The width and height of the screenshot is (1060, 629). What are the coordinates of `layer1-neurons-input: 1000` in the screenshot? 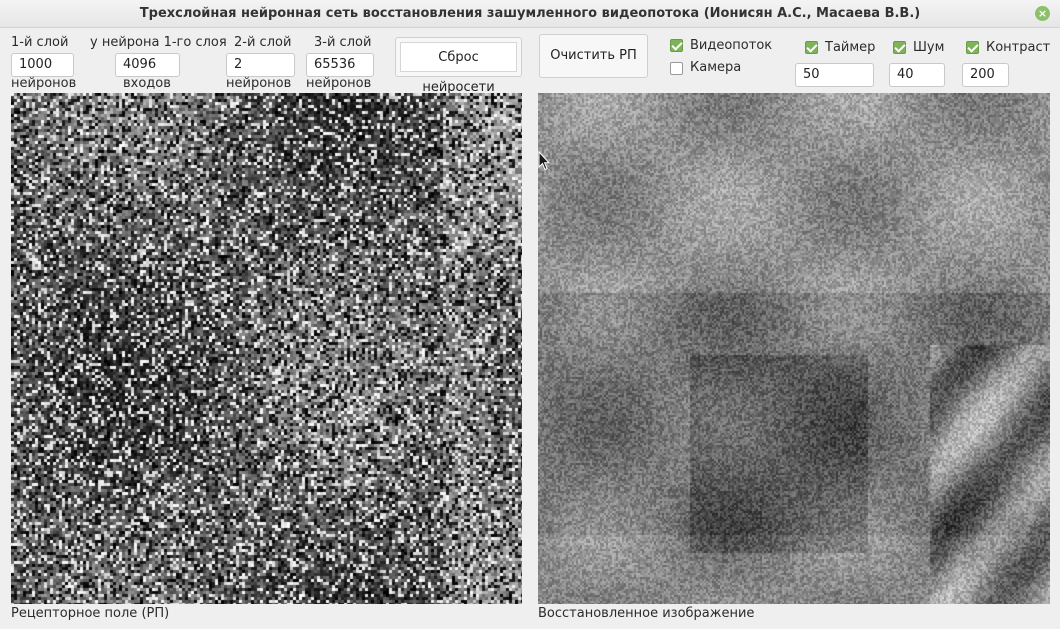 It's located at (42, 65).